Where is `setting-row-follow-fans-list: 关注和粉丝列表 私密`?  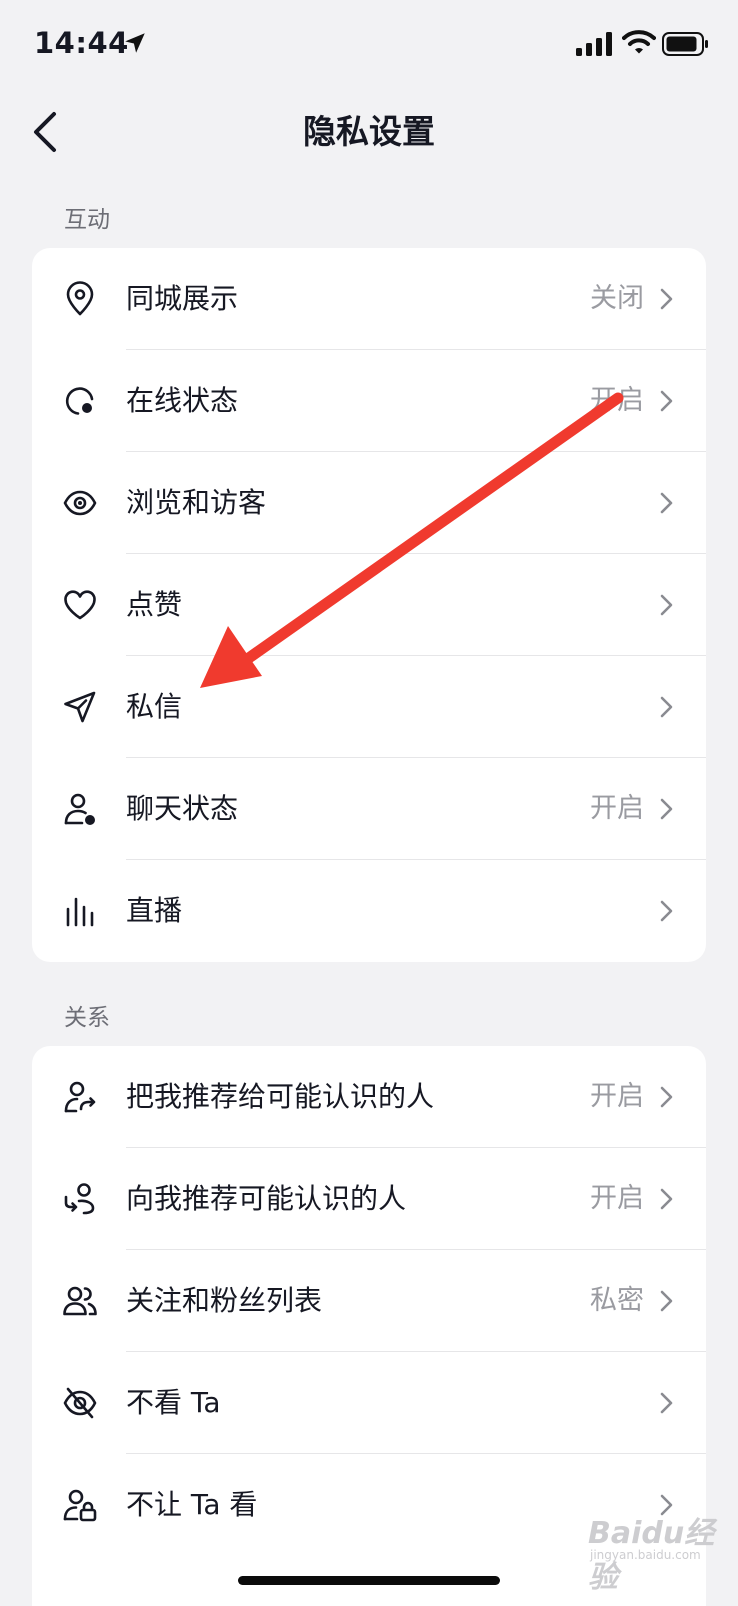 setting-row-follow-fans-list: 关注和粉丝列表 私密 is located at coordinates (369, 1301).